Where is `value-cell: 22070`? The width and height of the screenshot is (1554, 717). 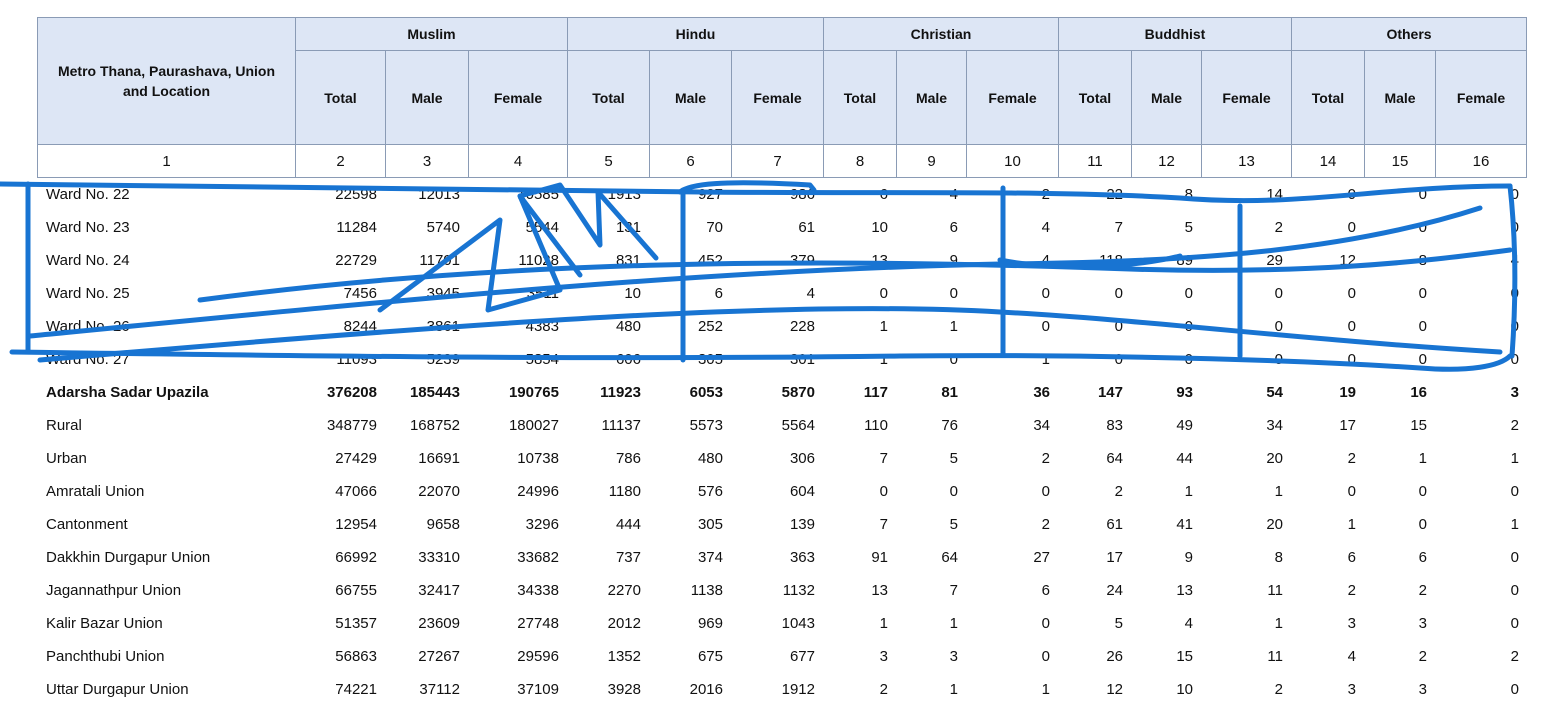
value-cell: 22070 is located at coordinates (439, 491).